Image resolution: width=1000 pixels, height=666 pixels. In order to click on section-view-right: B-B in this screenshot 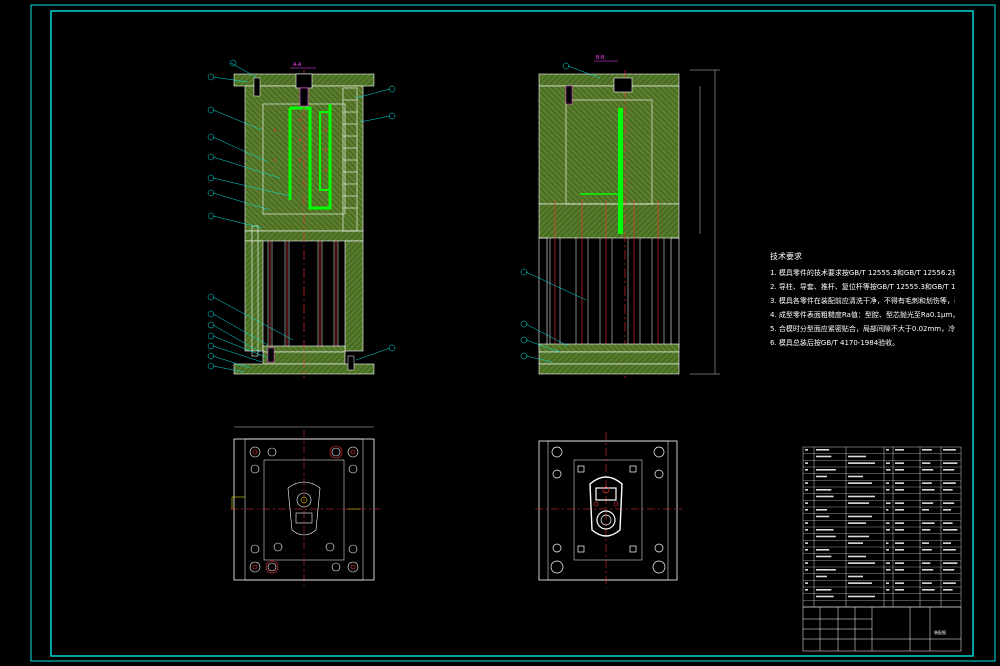, I will do `click(609, 216)`.